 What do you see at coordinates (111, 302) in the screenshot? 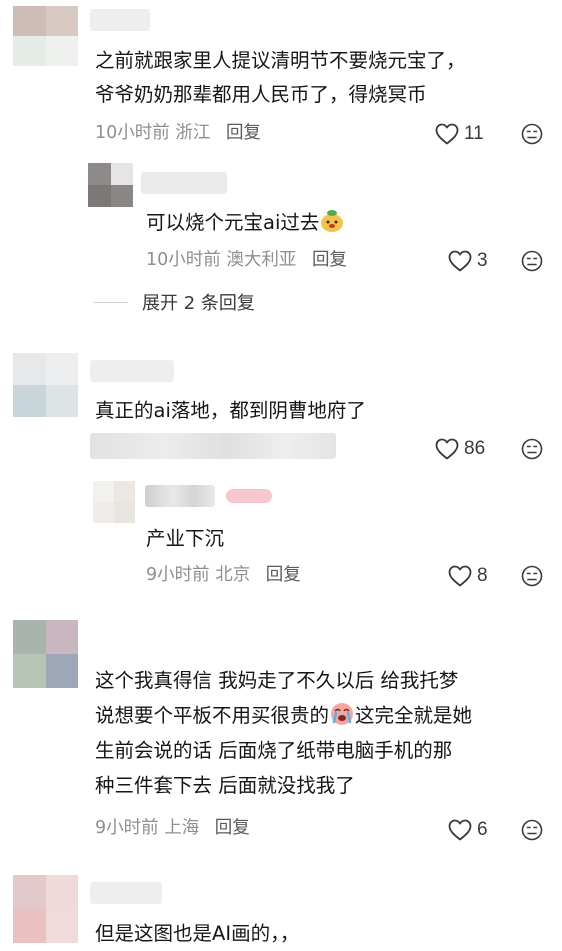
I see `divider-line` at bounding box center [111, 302].